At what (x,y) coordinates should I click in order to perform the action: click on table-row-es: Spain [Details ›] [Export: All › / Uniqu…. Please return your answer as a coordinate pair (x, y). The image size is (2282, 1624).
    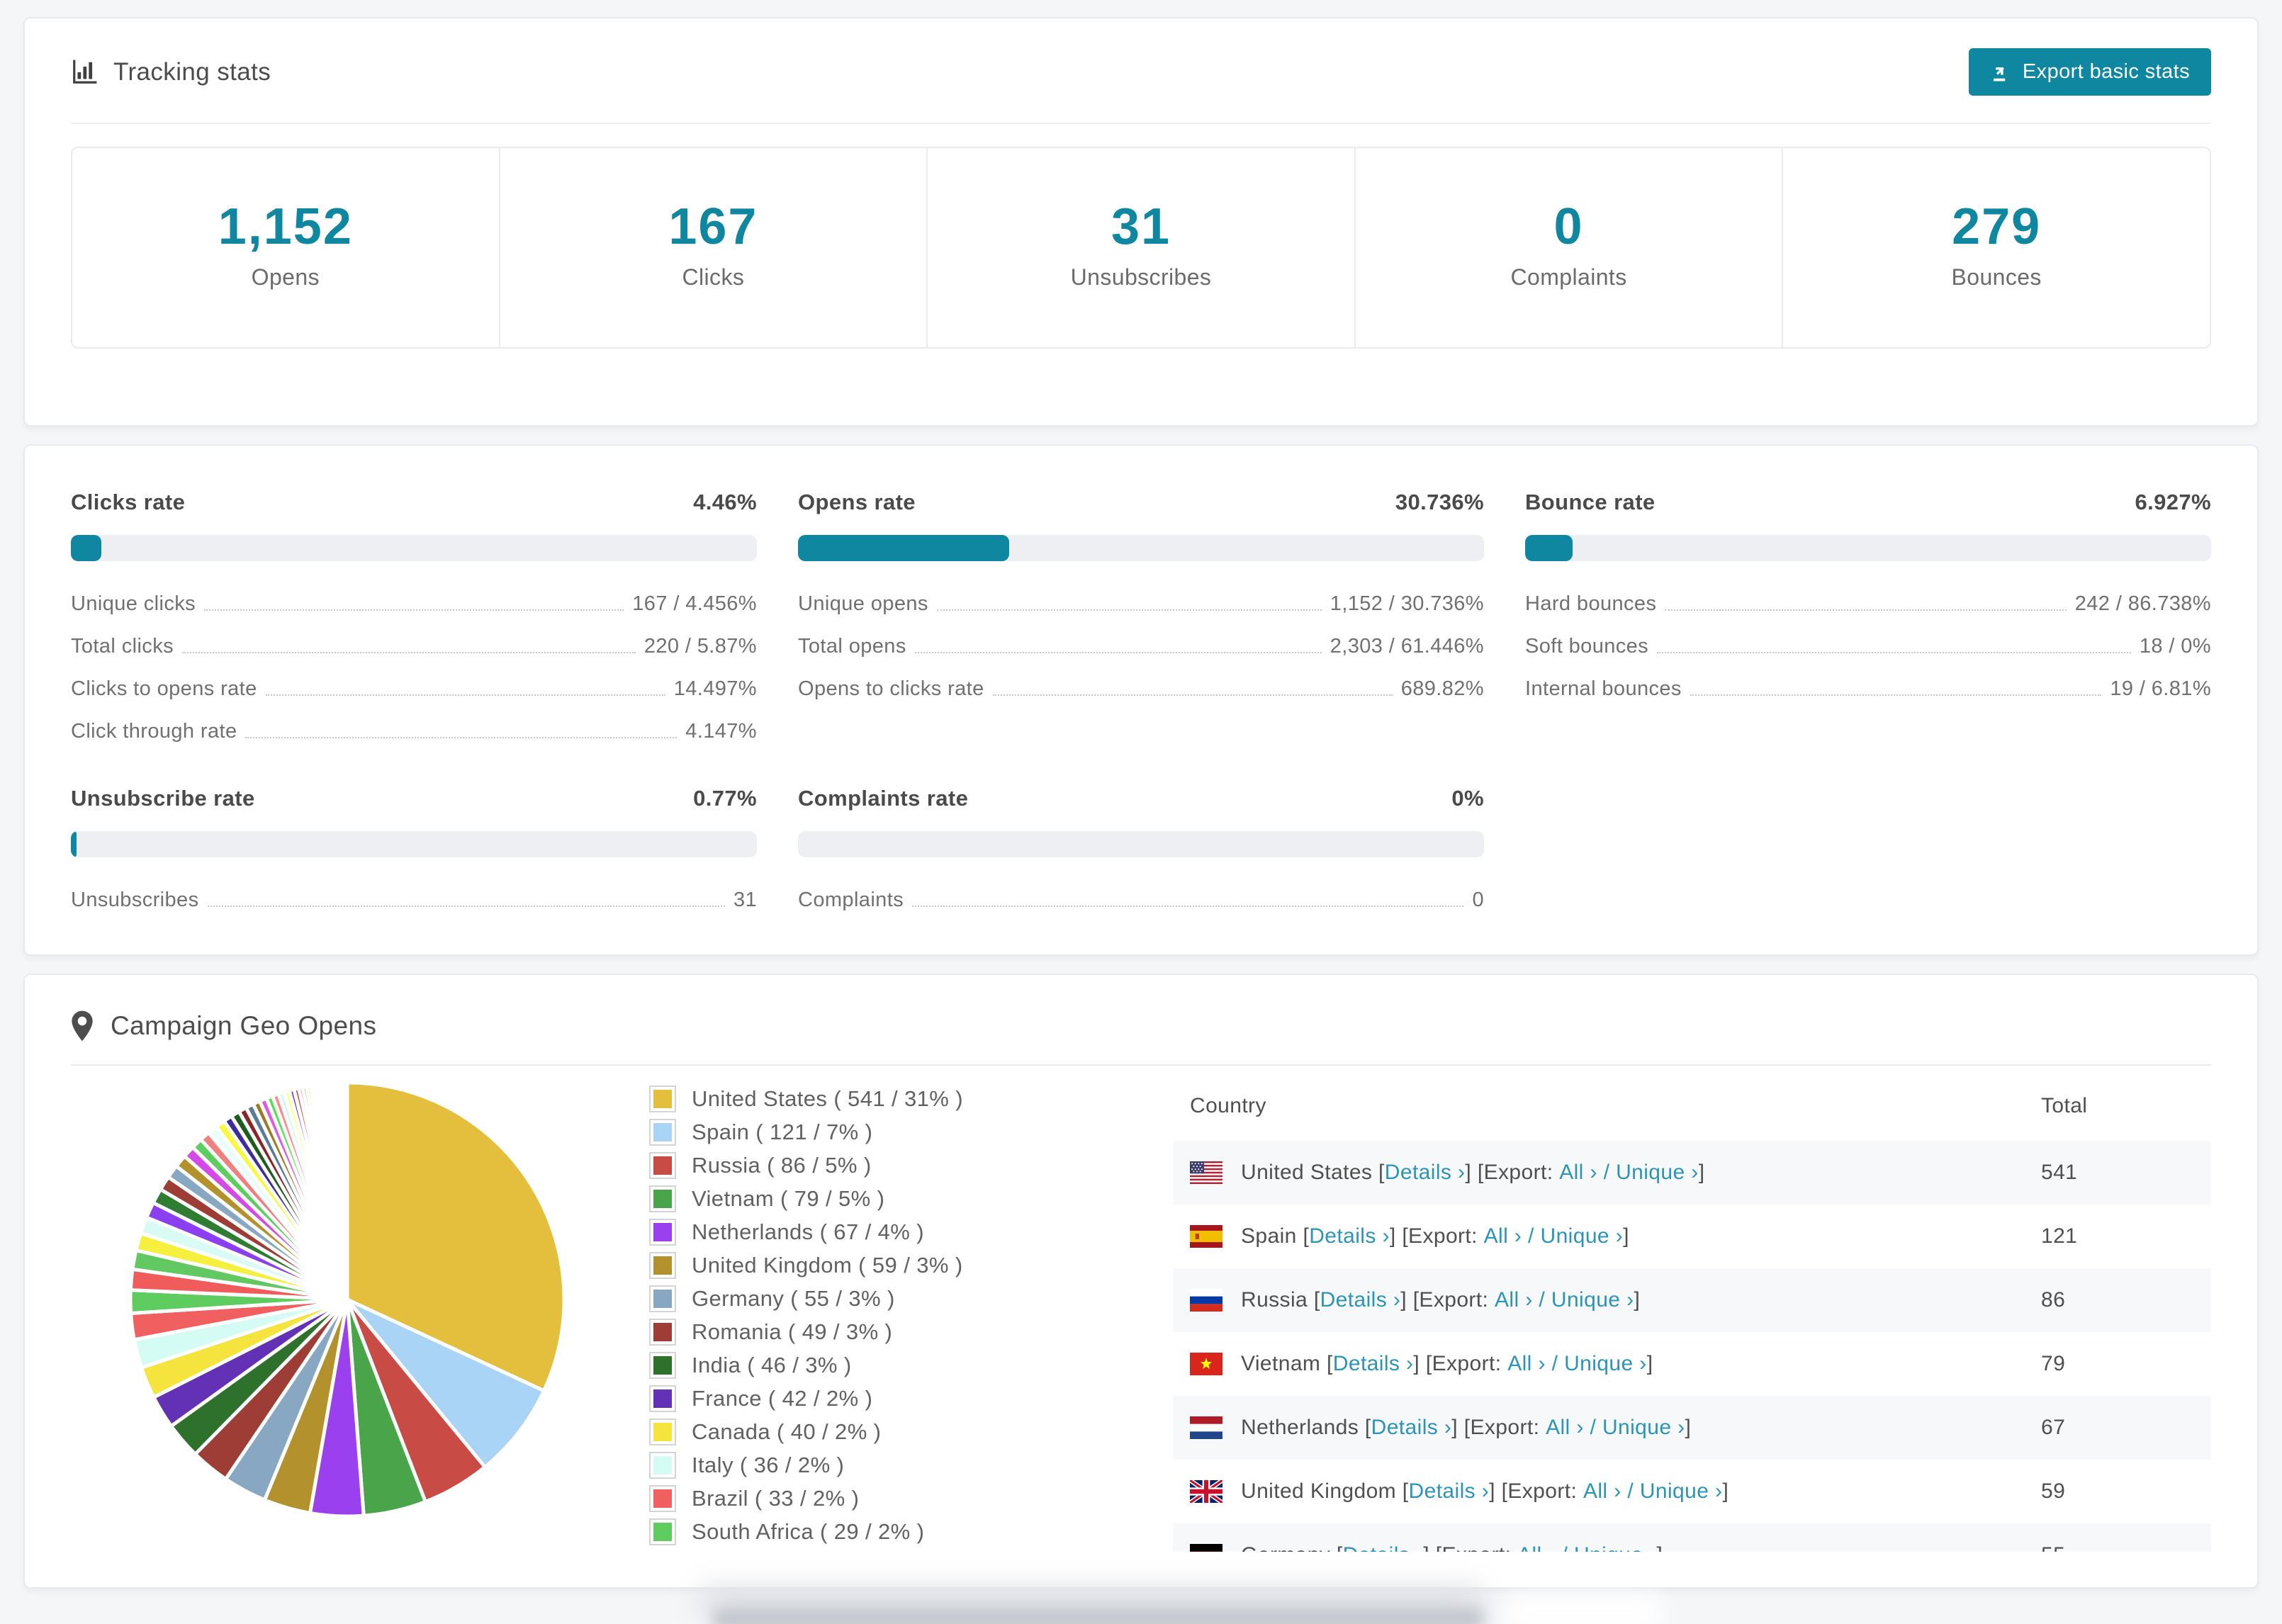
    Looking at the image, I should click on (1692, 1236).